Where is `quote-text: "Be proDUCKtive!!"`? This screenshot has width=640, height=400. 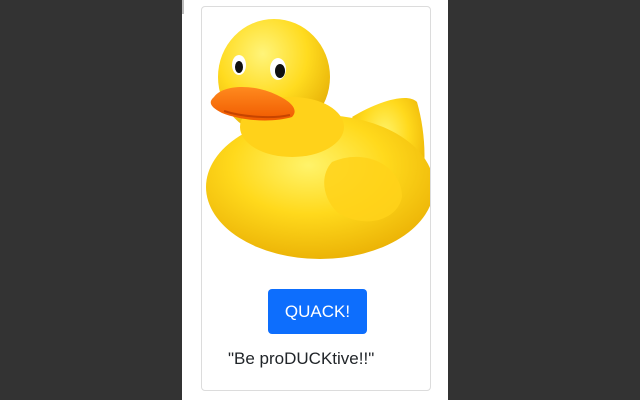 quote-text: "Be proDUCKtive!!" is located at coordinates (301, 358).